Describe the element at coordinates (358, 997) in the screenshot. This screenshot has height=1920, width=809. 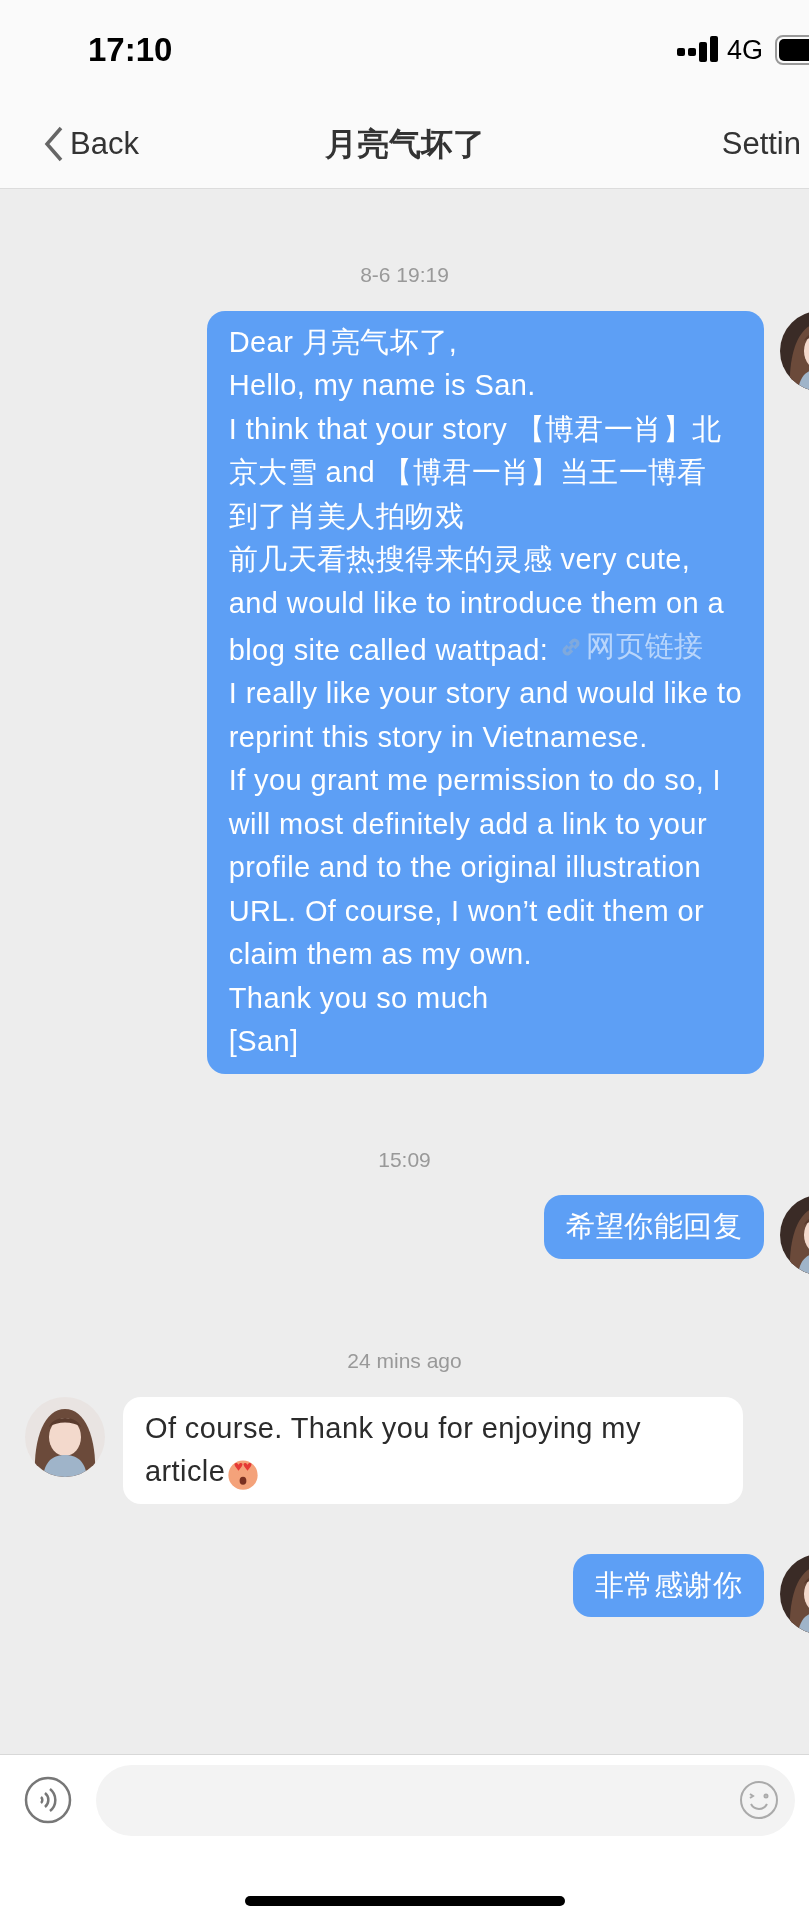
I see `message-text: Thank you so much` at that location.